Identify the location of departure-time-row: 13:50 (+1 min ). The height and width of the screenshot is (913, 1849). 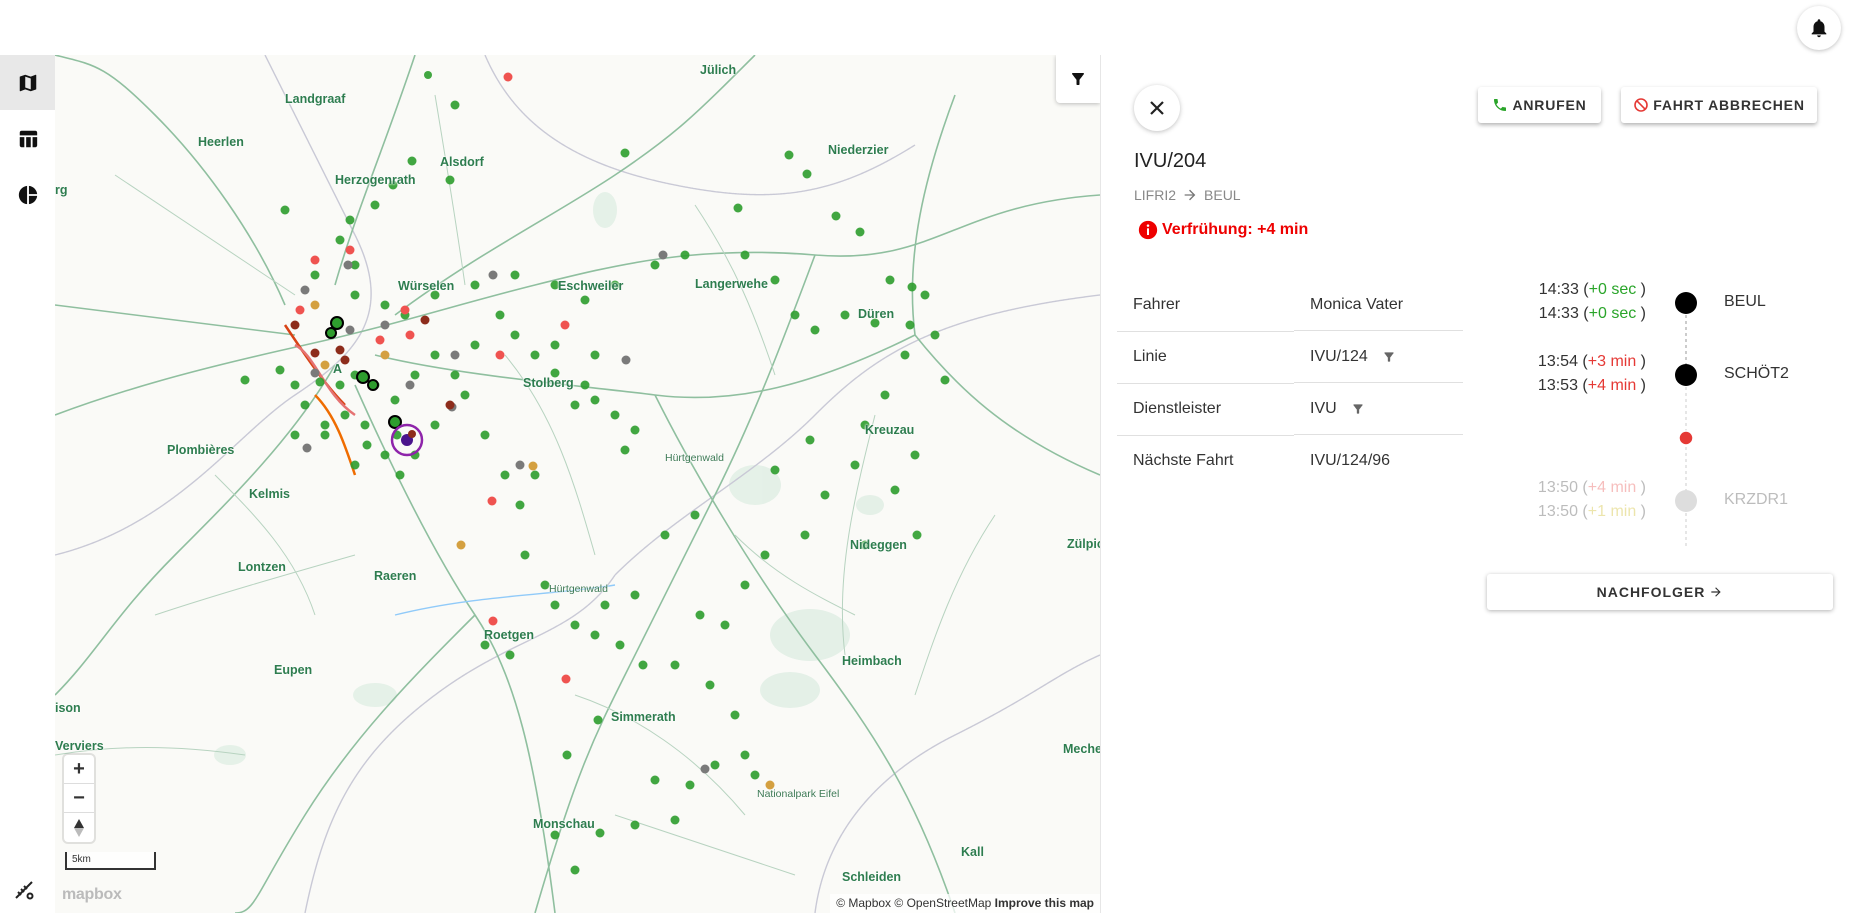
(1592, 512).